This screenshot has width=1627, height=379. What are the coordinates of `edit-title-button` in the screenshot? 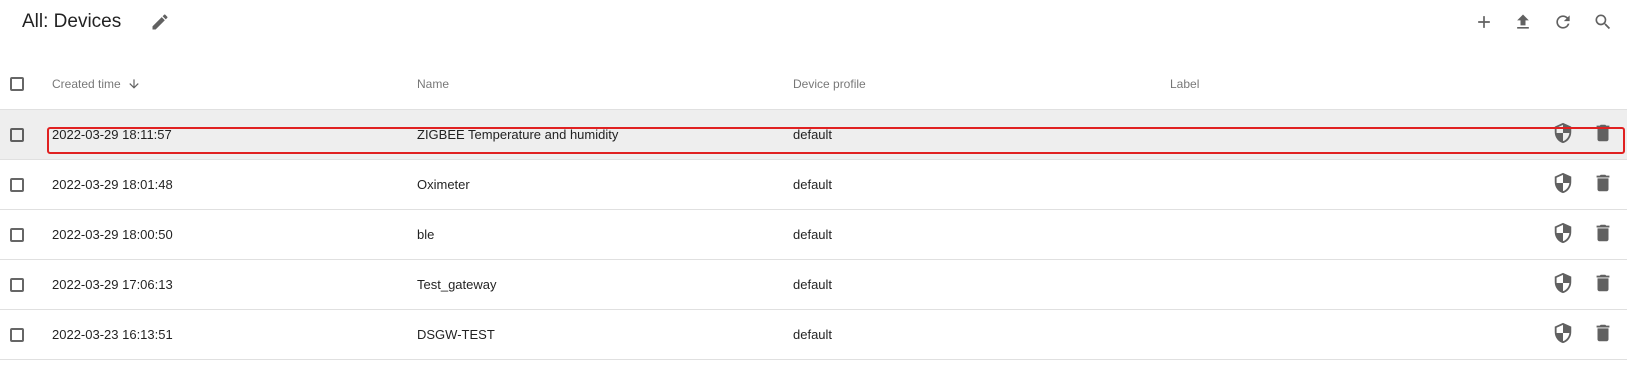 It's located at (160, 22).